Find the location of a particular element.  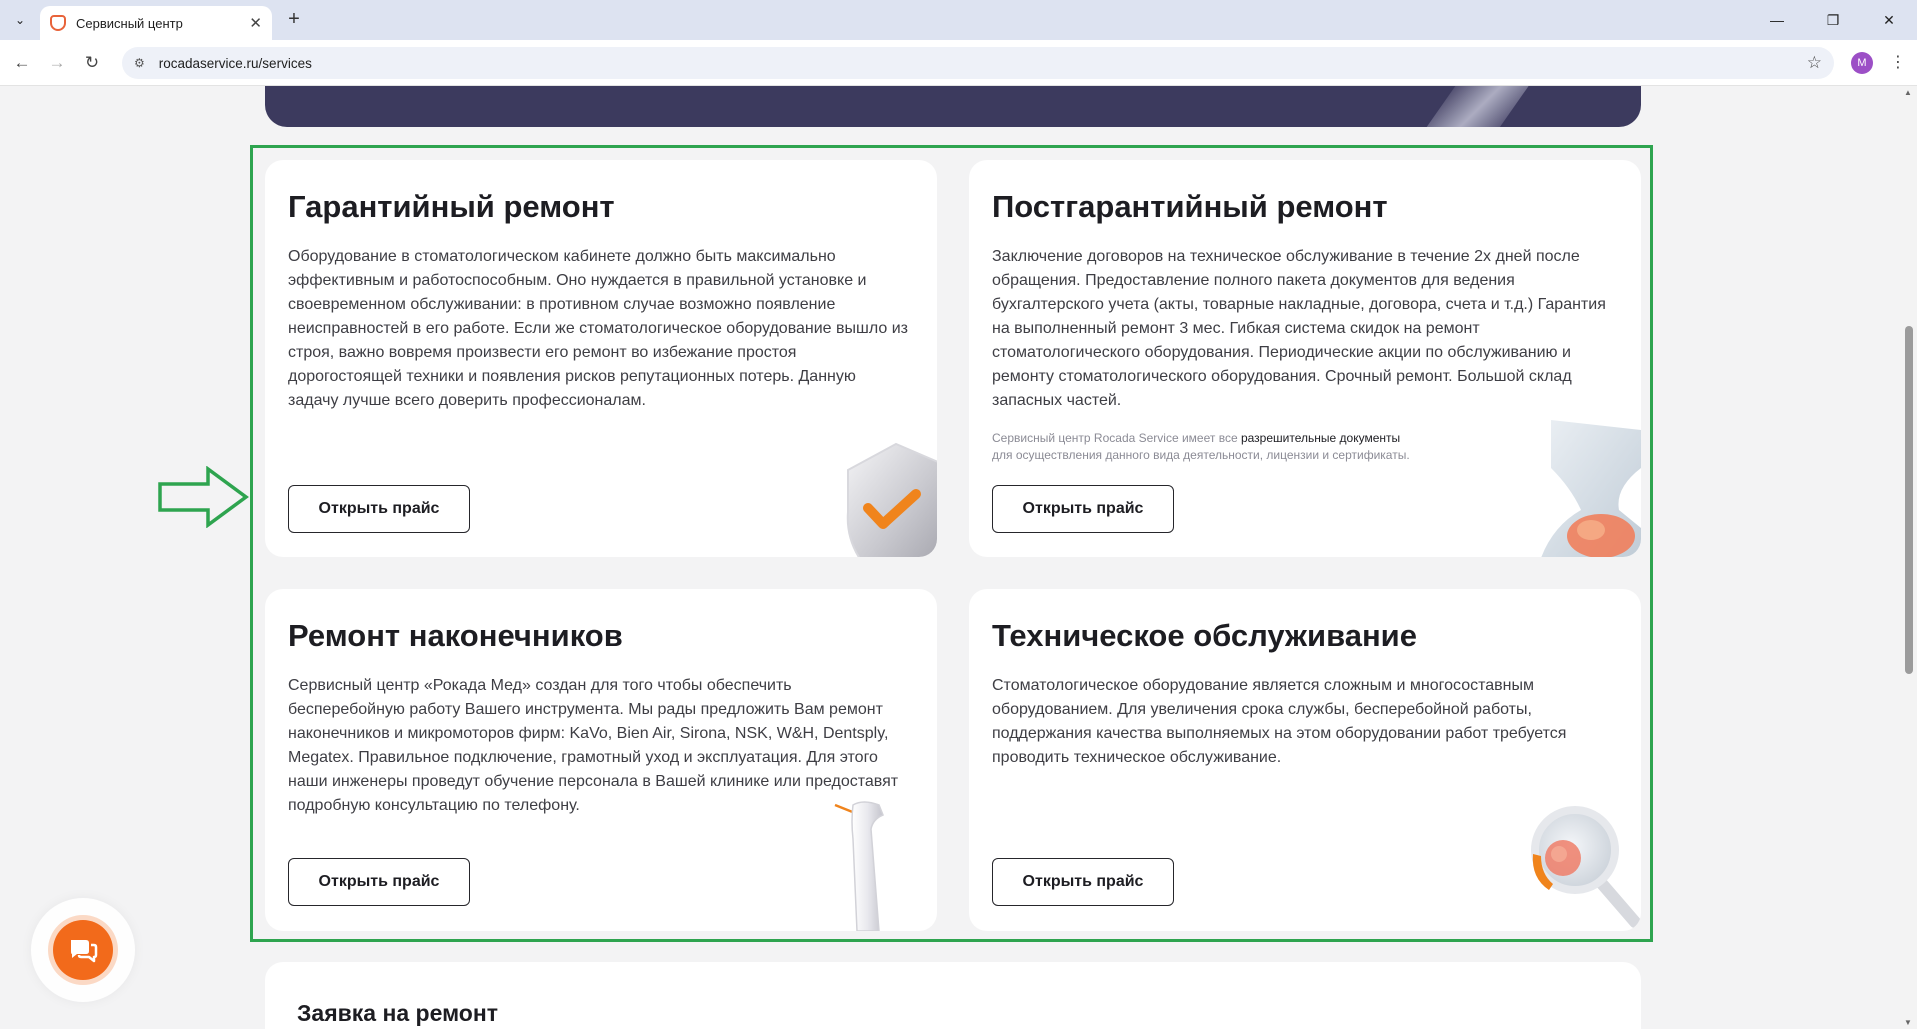

reload-icon: ↻ is located at coordinates (92, 63).